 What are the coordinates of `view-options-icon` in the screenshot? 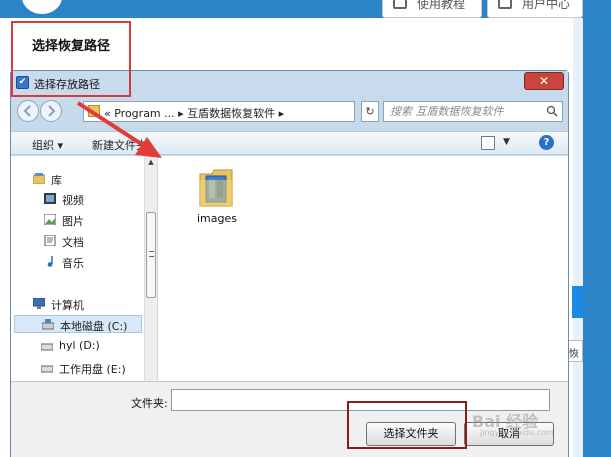 It's located at (488, 143).